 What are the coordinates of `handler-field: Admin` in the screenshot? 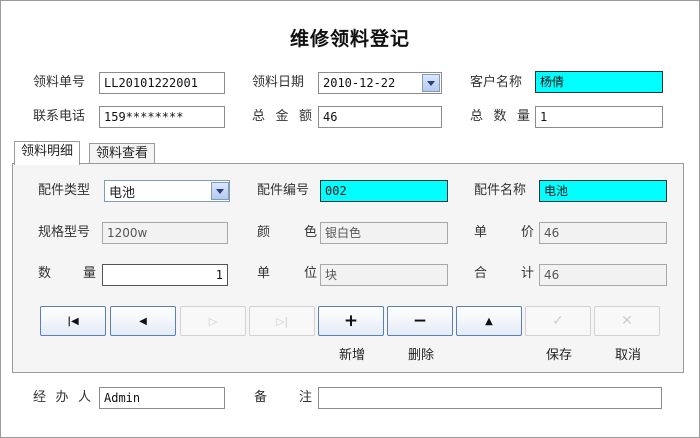 It's located at (162, 398).